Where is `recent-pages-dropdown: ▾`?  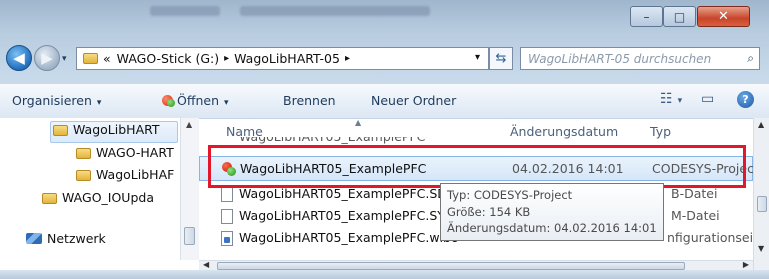 recent-pages-dropdown: ▾ is located at coordinates (64, 59).